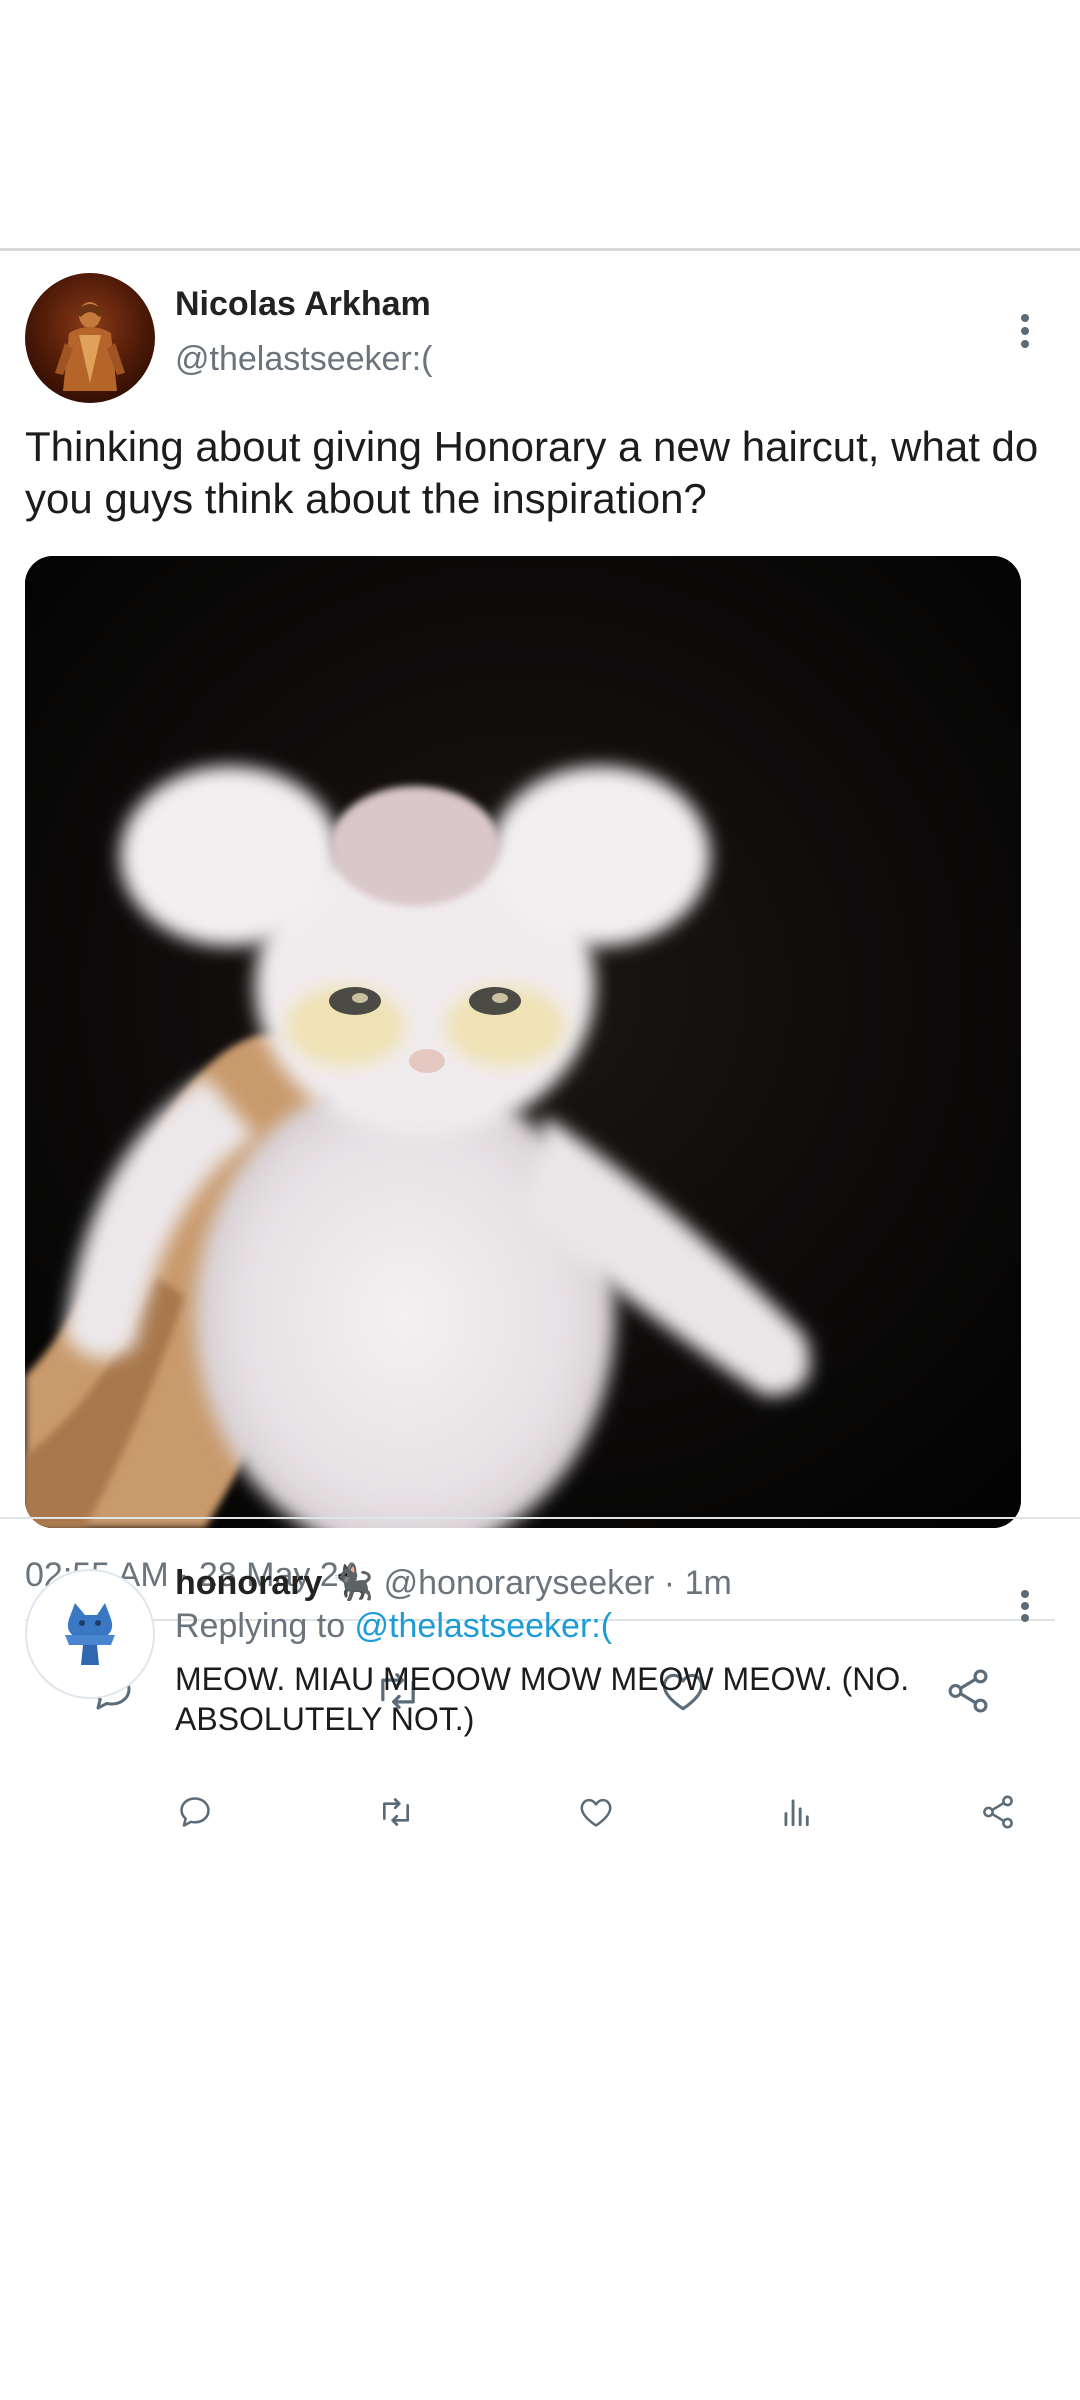 The height and width of the screenshot is (2400, 1080). I want to click on reply-author-handle: @honoraryseeker · 1m, so click(558, 1583).